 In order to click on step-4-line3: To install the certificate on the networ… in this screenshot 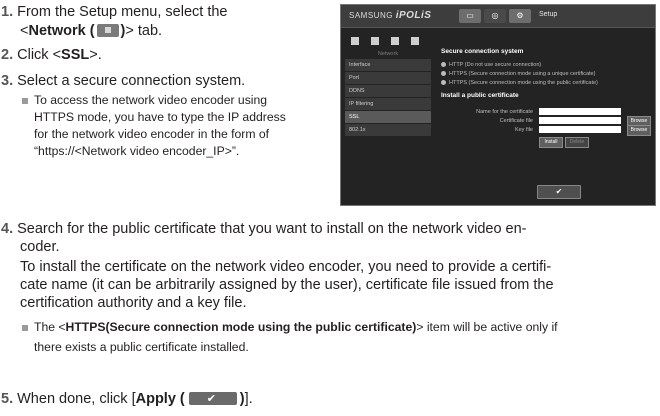, I will do `click(286, 267)`.